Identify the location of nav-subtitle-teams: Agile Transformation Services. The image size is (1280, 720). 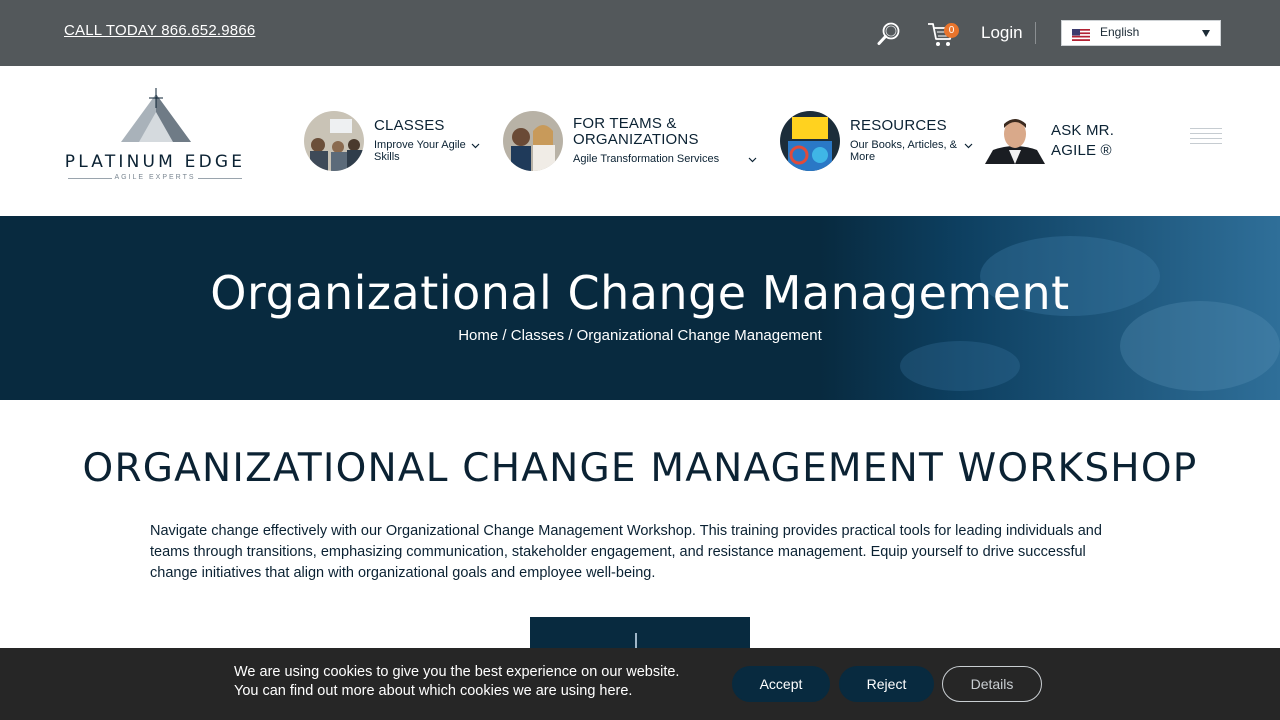
(646, 159).